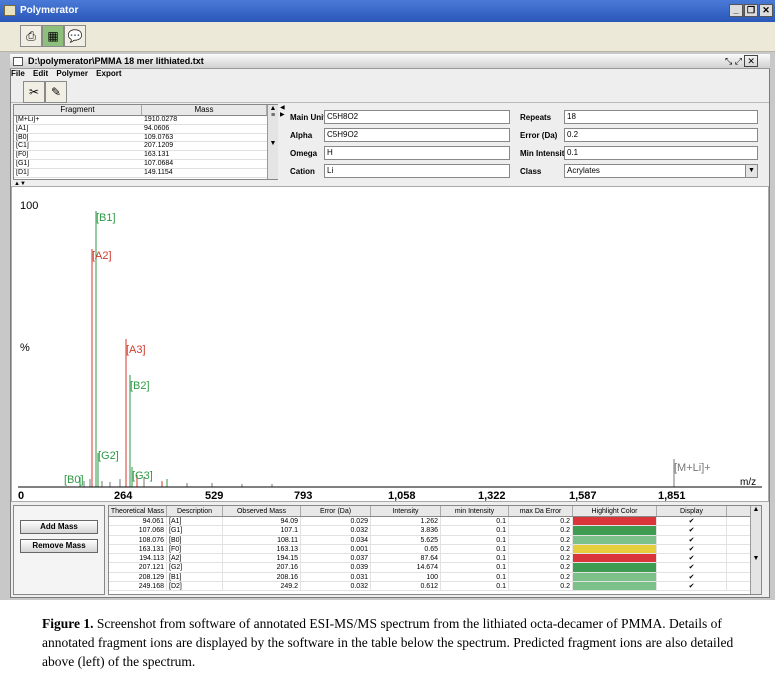 The image size is (775, 683). What do you see at coordinates (74, 480) in the screenshot?
I see `peak-annotation: [B0]` at bounding box center [74, 480].